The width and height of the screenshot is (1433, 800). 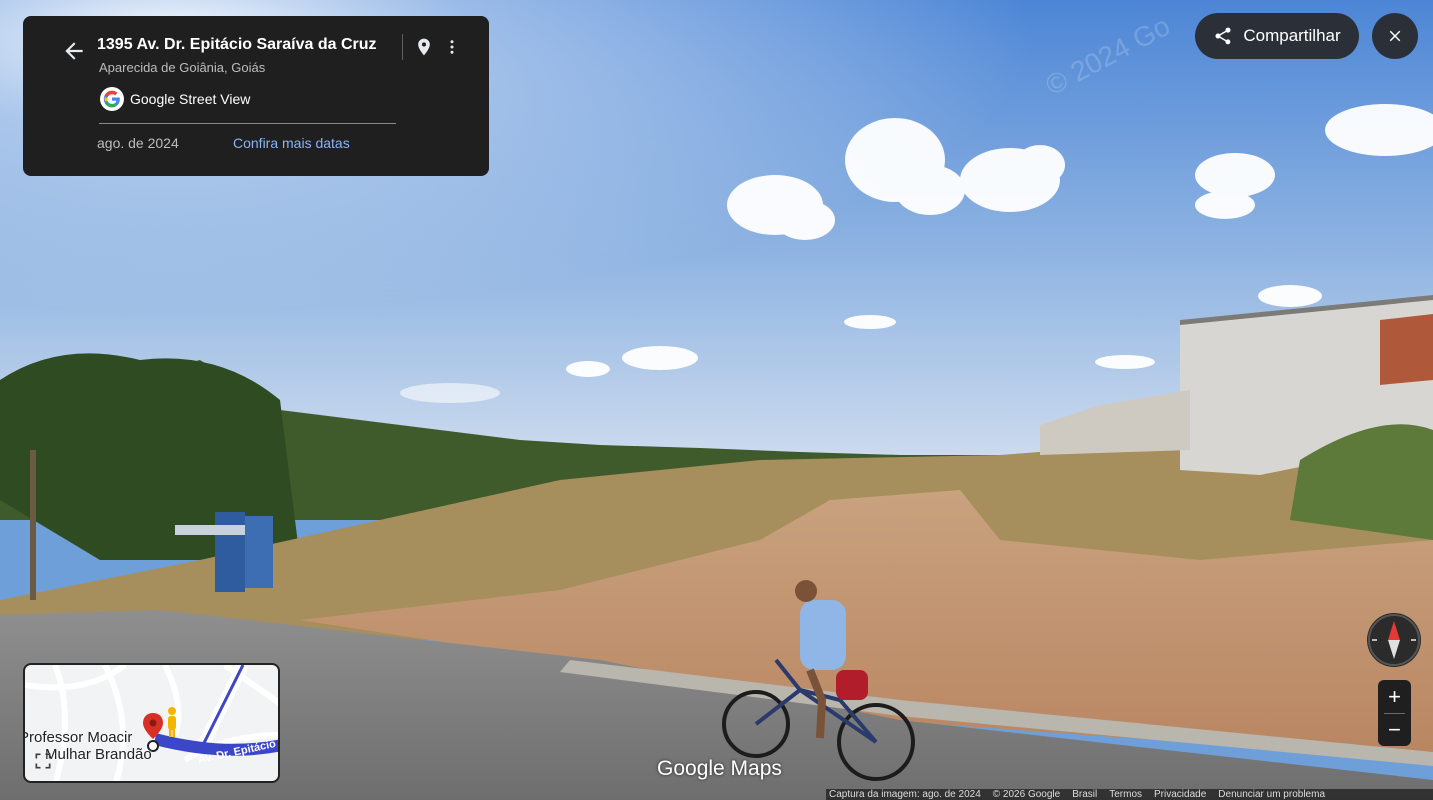 What do you see at coordinates (402, 47) in the screenshot?
I see `vertical-divider` at bounding box center [402, 47].